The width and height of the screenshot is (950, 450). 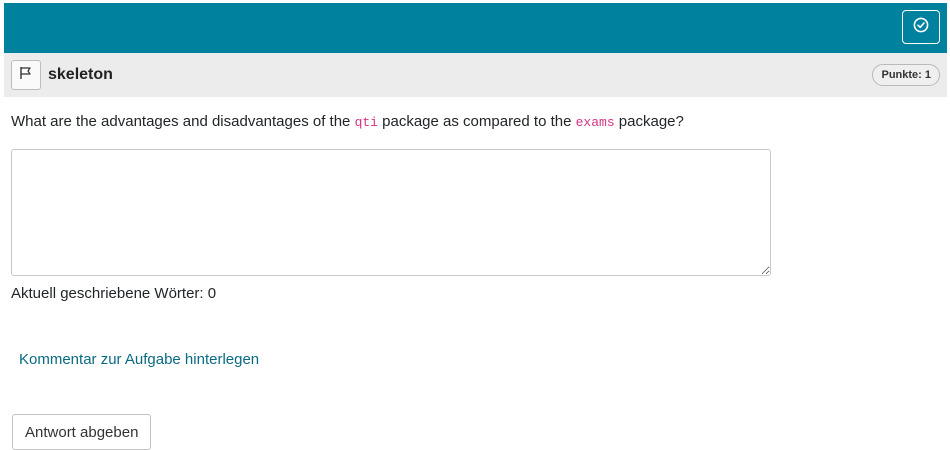 I want to click on flag-button, so click(x=26, y=75).